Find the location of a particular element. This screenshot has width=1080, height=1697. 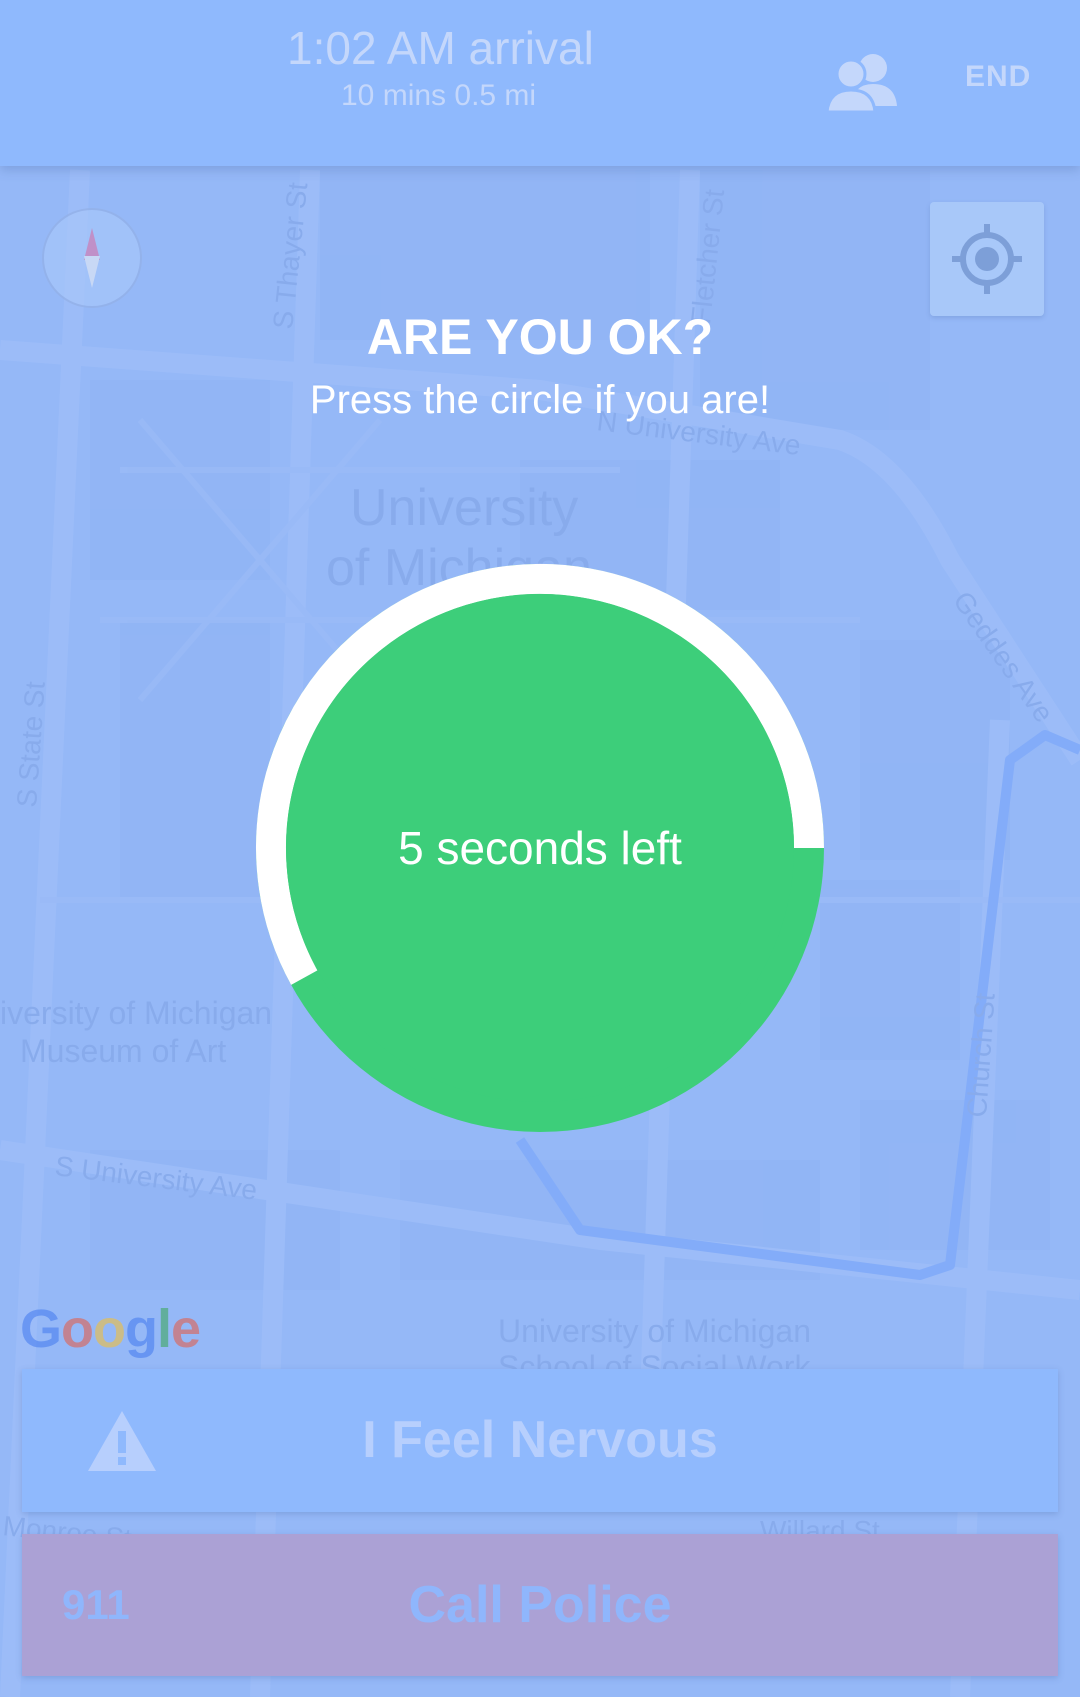

i-feel-nervous-button: I Feel Nervous is located at coordinates (540, 1440).